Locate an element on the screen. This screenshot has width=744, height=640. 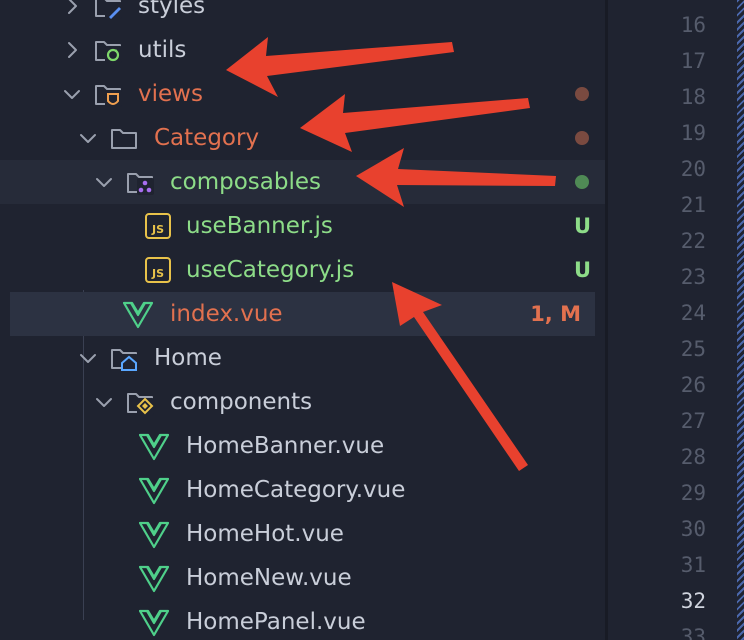
tree-item-label: HomeBanner.vue is located at coordinates (285, 446).